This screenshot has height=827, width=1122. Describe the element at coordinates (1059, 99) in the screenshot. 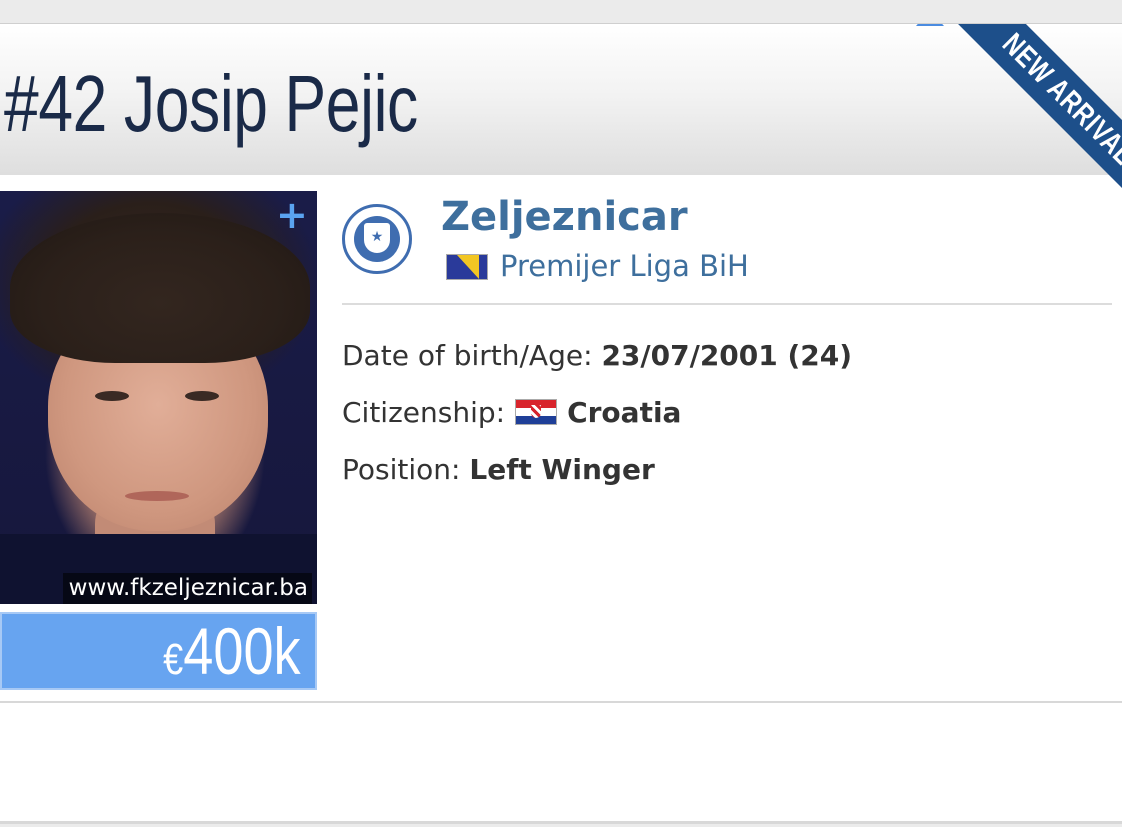

I see `ribbon-label: NEW ARRIVAL` at that location.